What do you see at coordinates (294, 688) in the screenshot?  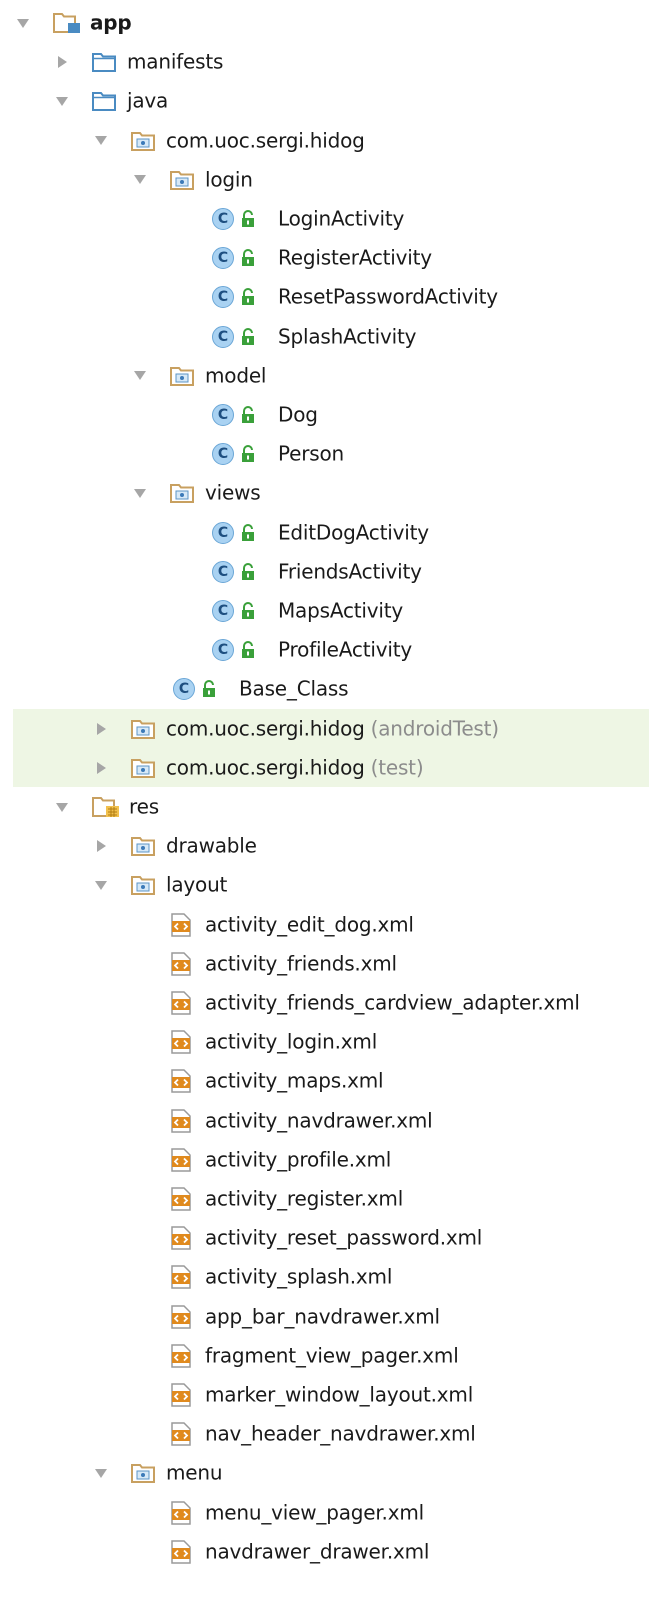 I see `node-name: Base_Class` at bounding box center [294, 688].